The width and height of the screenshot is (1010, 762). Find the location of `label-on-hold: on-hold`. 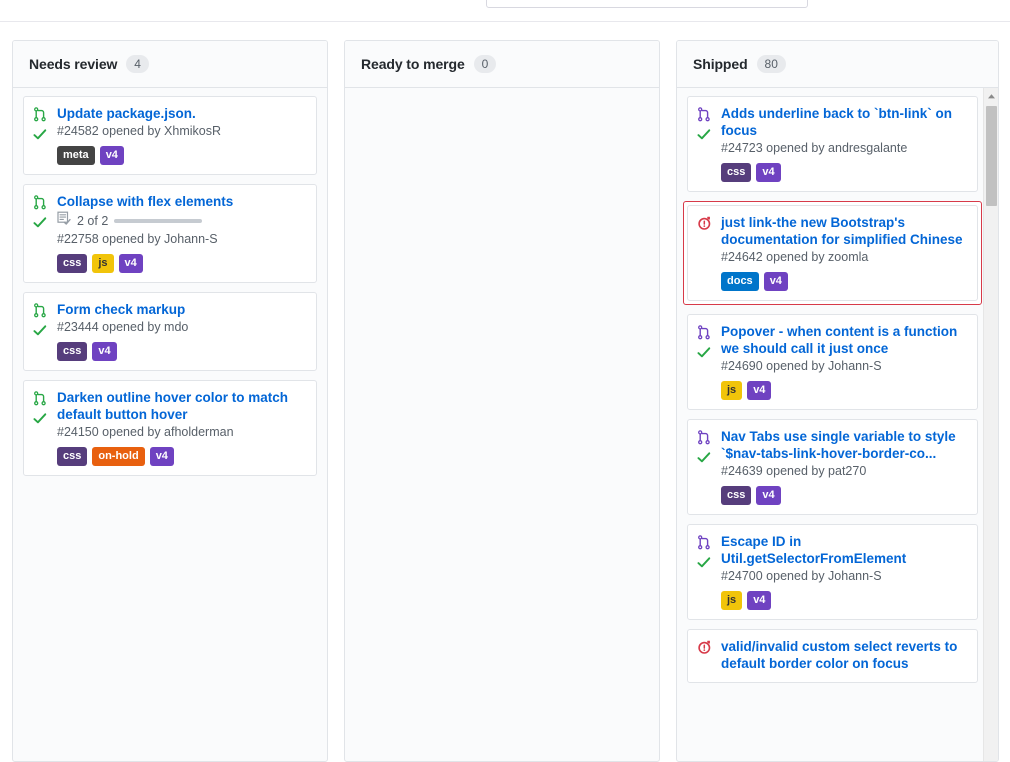

label-on-hold: on-hold is located at coordinates (118, 456).